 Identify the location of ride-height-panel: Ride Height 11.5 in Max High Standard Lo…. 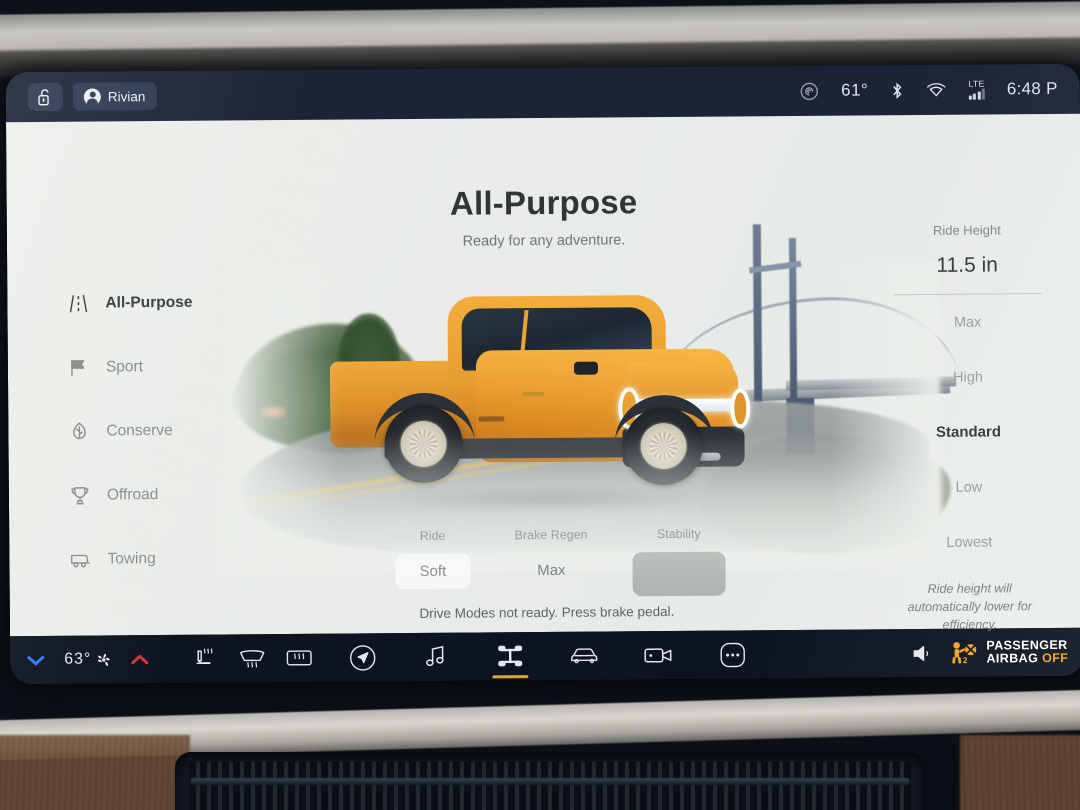
(968, 428).